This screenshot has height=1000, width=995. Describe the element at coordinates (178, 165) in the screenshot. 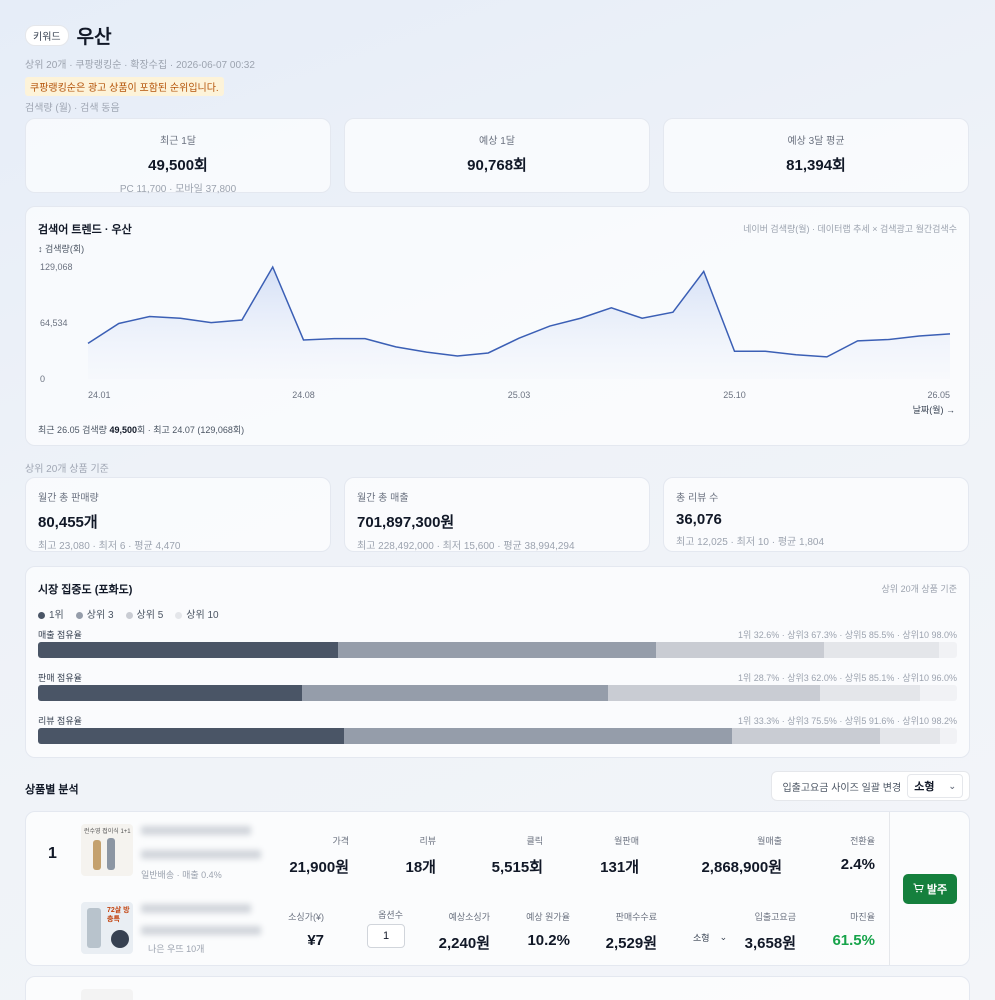

I see `stat-value: 49,500회` at that location.